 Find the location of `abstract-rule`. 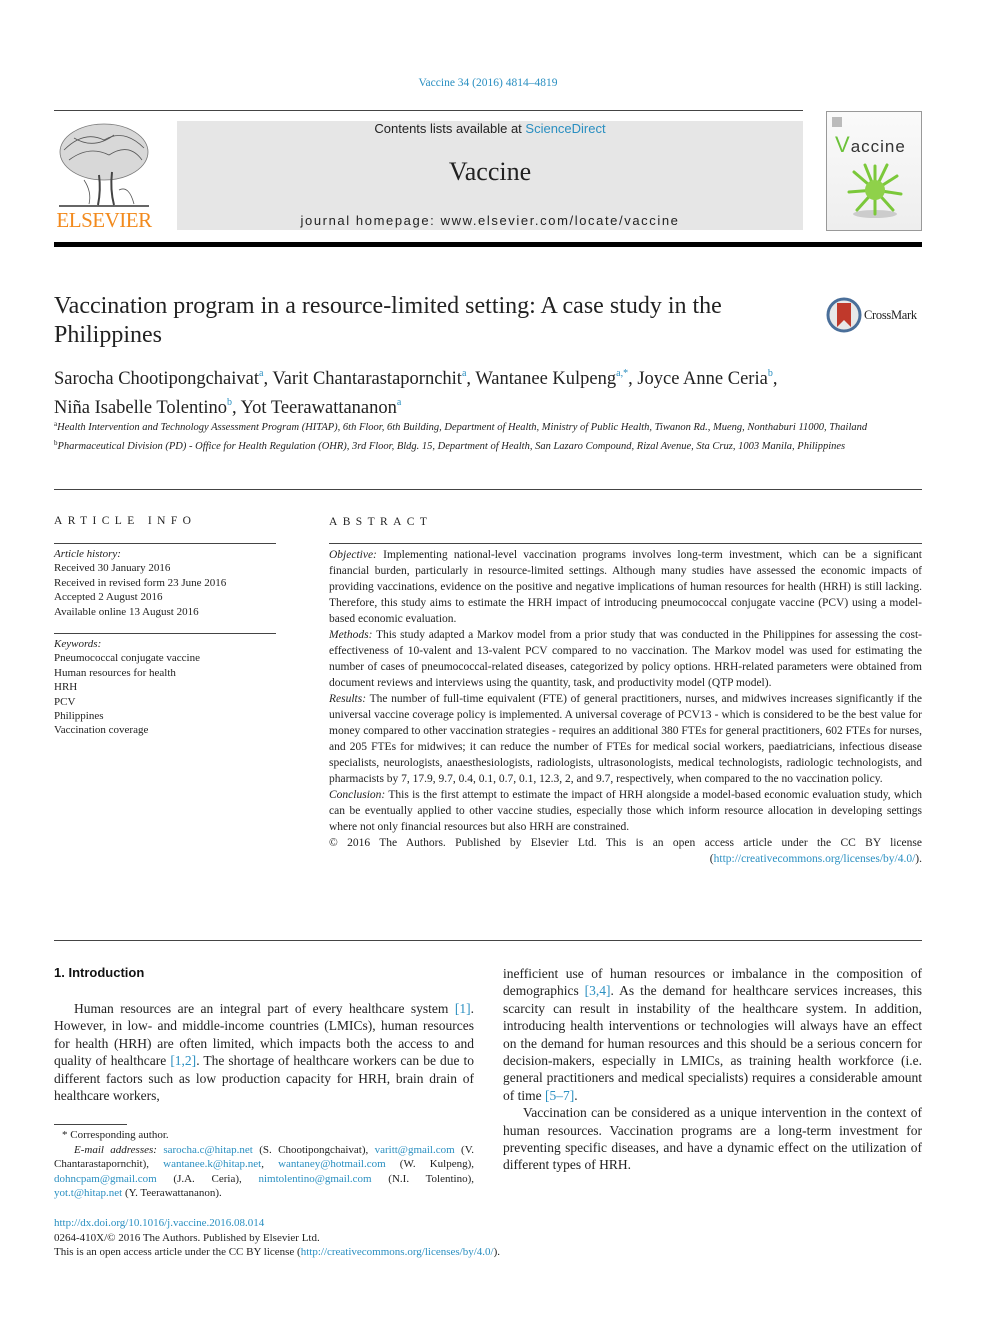

abstract-rule is located at coordinates (625, 543).